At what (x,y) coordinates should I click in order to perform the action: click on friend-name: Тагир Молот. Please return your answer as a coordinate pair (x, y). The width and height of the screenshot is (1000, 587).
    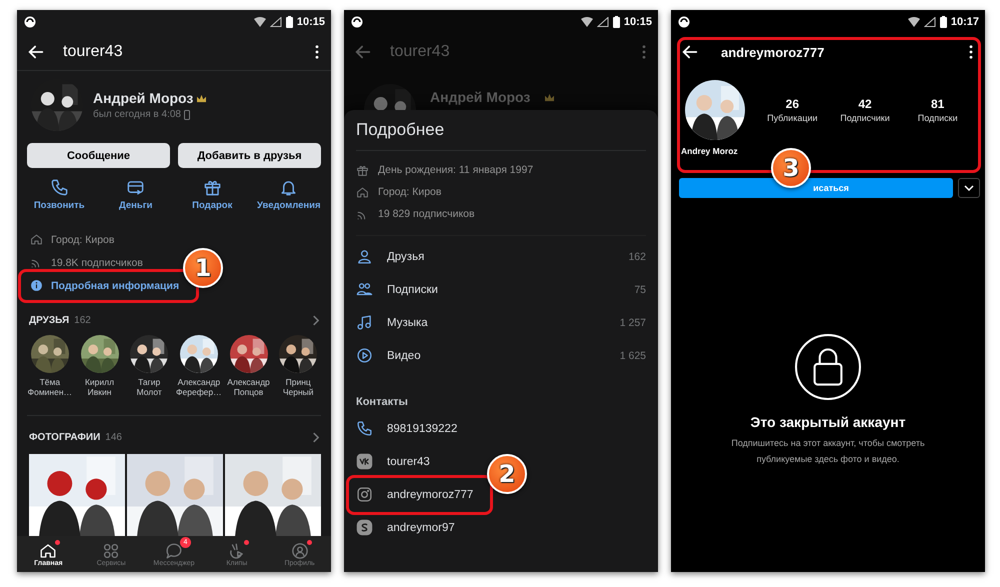
    Looking at the image, I should click on (149, 387).